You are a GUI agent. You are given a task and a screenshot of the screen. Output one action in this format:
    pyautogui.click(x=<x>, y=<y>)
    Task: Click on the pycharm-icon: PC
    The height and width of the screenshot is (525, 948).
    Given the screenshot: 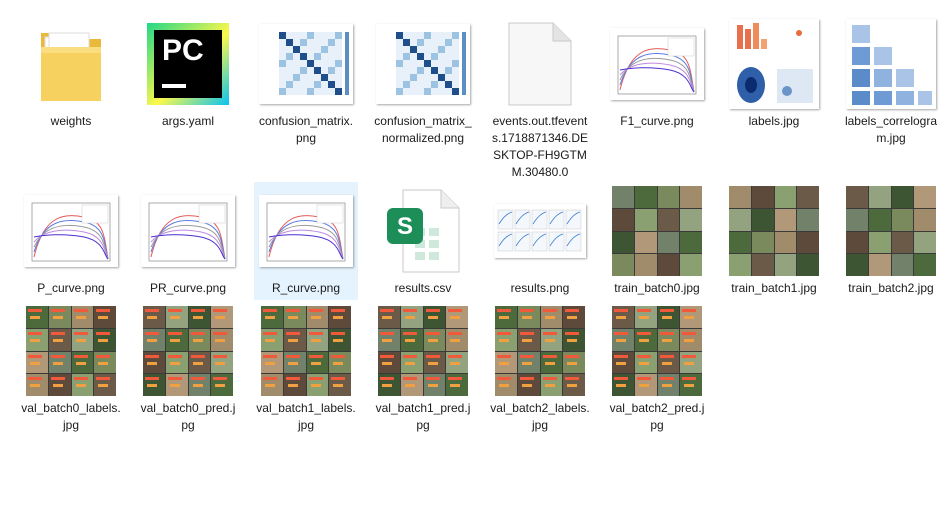 What is the action you would take?
    pyautogui.click(x=188, y=64)
    